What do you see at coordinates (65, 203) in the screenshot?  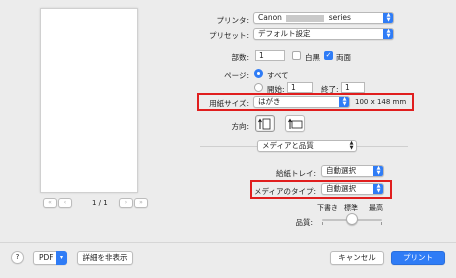 I see `prev-page-button: ‹` at bounding box center [65, 203].